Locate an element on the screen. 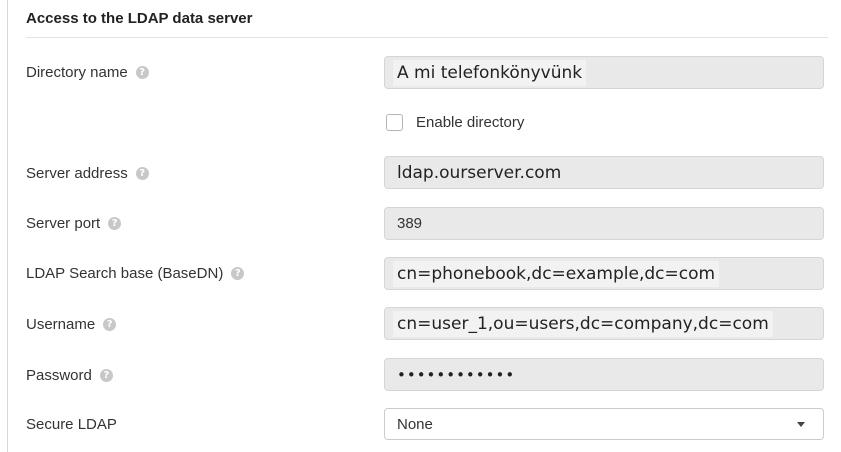 The width and height of the screenshot is (841, 452). enable-directory-checkbox is located at coordinates (394, 122).